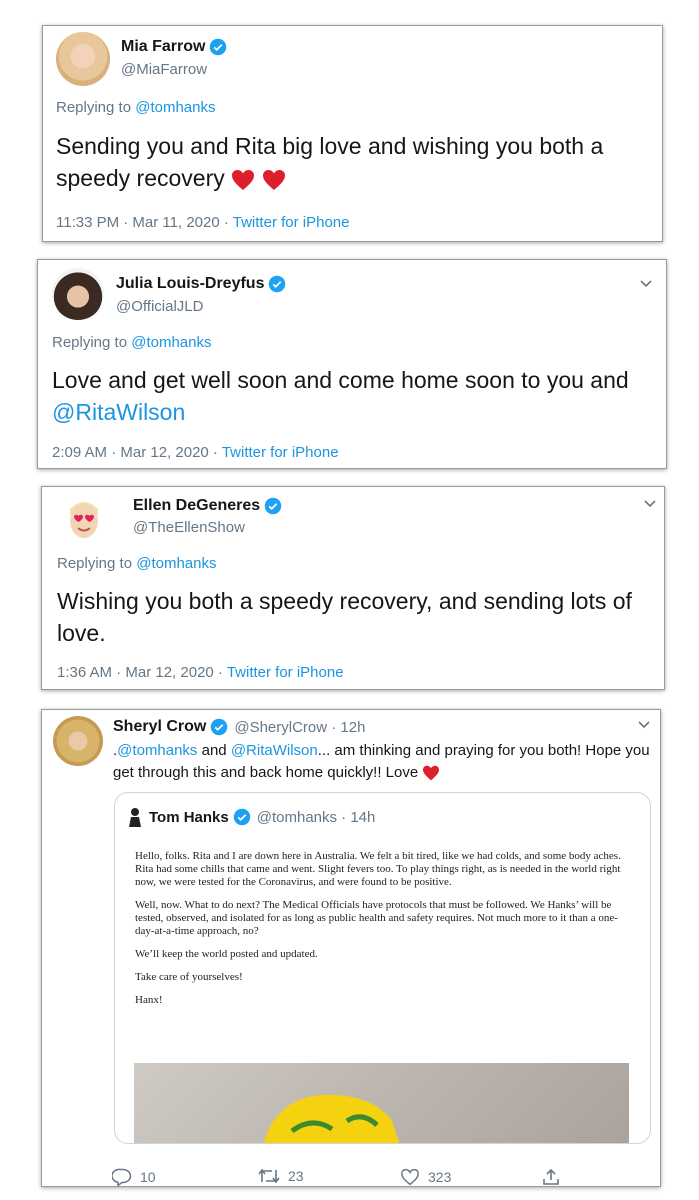 This screenshot has height=1200, width=699. Describe the element at coordinates (226, 954) in the screenshot. I see `statement-paragraph: We’ll keep the world posted and updated.` at that location.